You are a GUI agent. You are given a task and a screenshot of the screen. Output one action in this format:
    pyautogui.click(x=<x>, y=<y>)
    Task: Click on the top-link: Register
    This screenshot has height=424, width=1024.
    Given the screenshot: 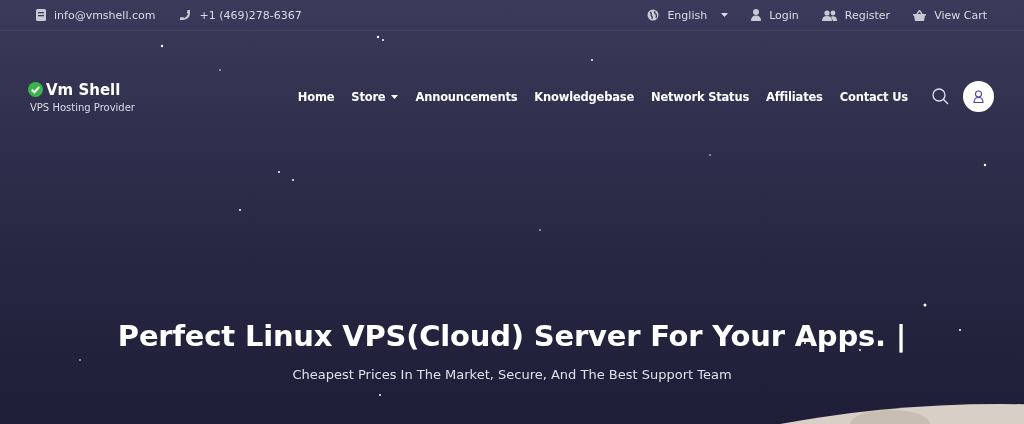 What is the action you would take?
    pyautogui.click(x=856, y=15)
    